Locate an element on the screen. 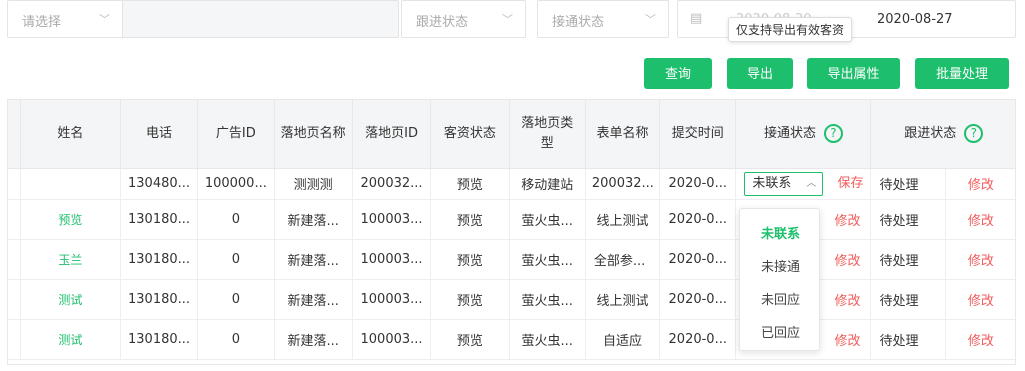  follow-status-label: 跟进状态 is located at coordinates (442, 22).